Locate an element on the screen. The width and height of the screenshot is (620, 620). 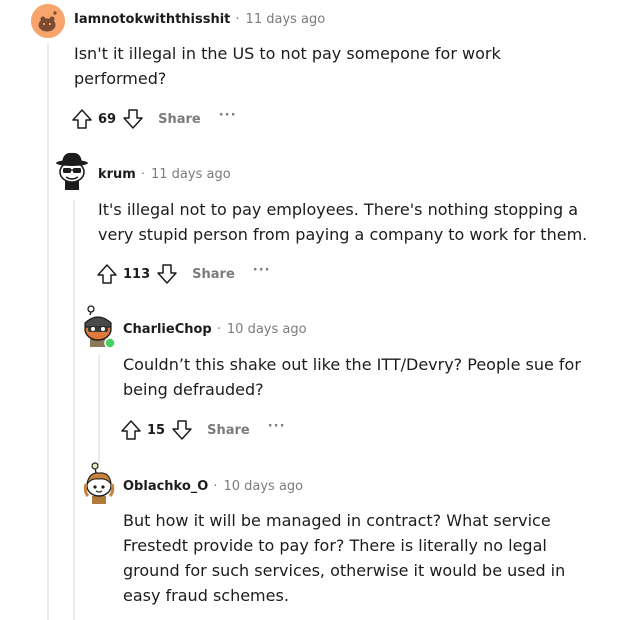
vote-count: 69 is located at coordinates (107, 119).